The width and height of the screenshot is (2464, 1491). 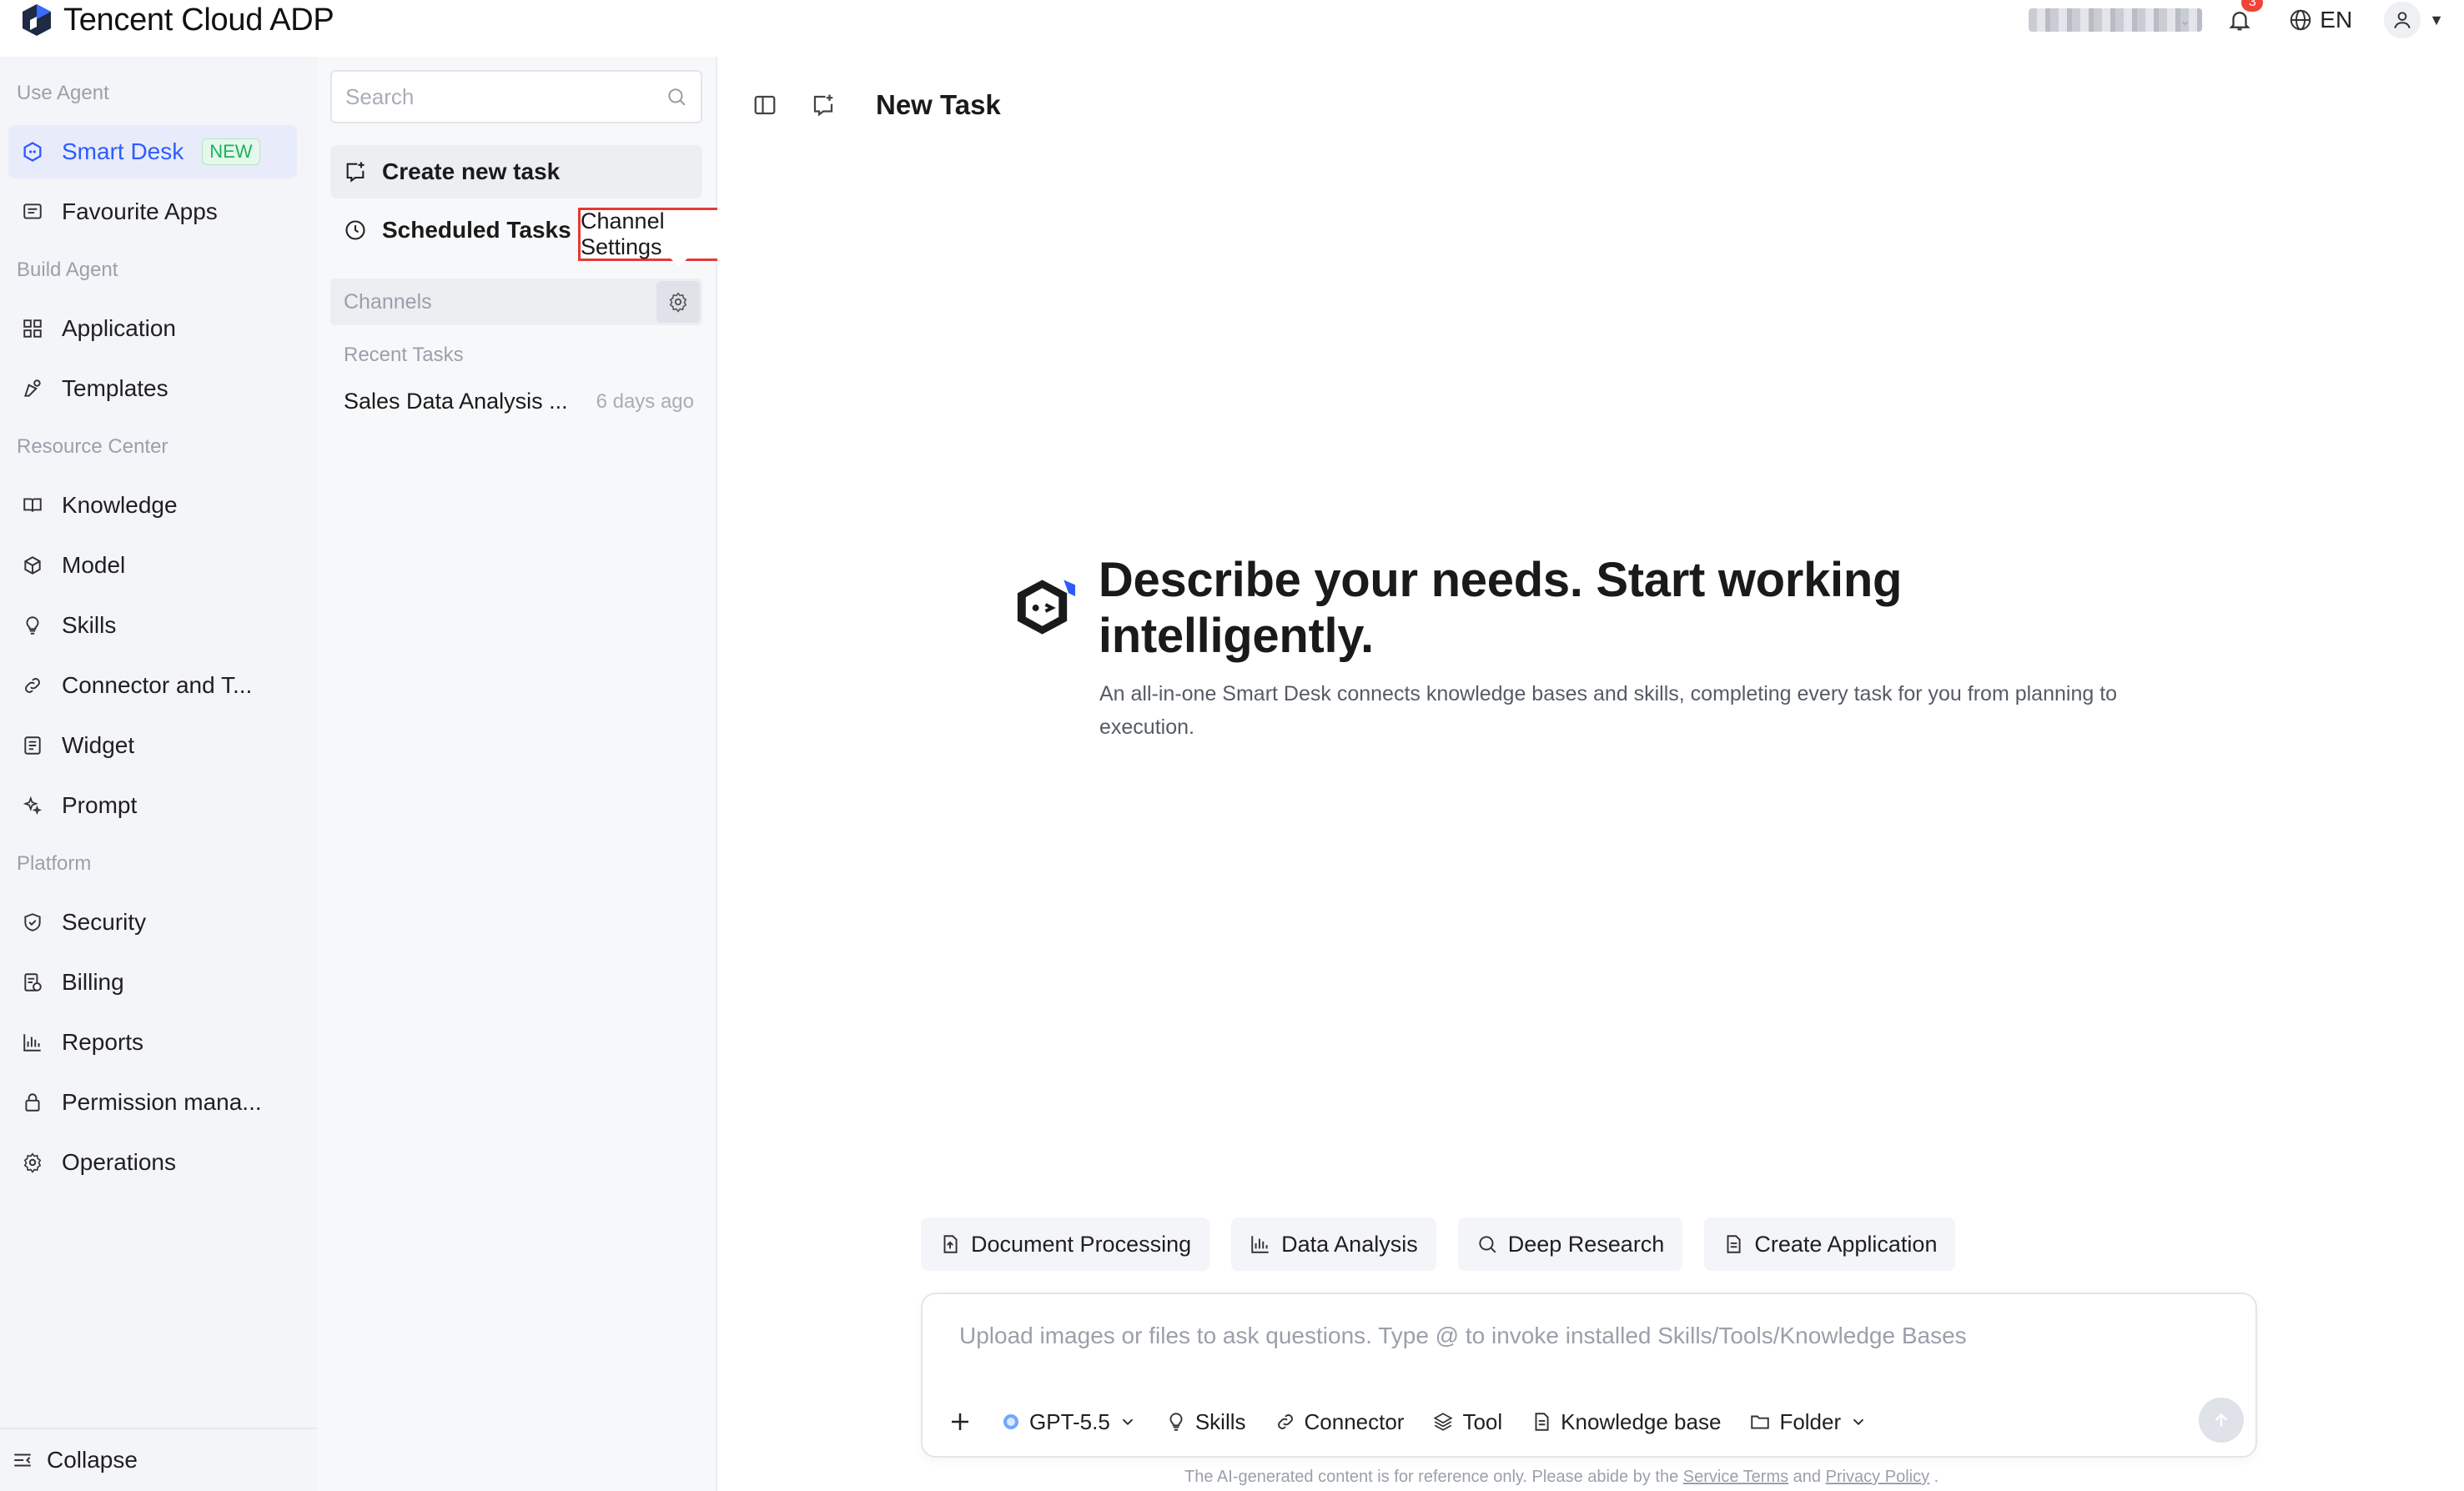 I want to click on collapse-sidebar-button: Collapse, so click(x=158, y=1459).